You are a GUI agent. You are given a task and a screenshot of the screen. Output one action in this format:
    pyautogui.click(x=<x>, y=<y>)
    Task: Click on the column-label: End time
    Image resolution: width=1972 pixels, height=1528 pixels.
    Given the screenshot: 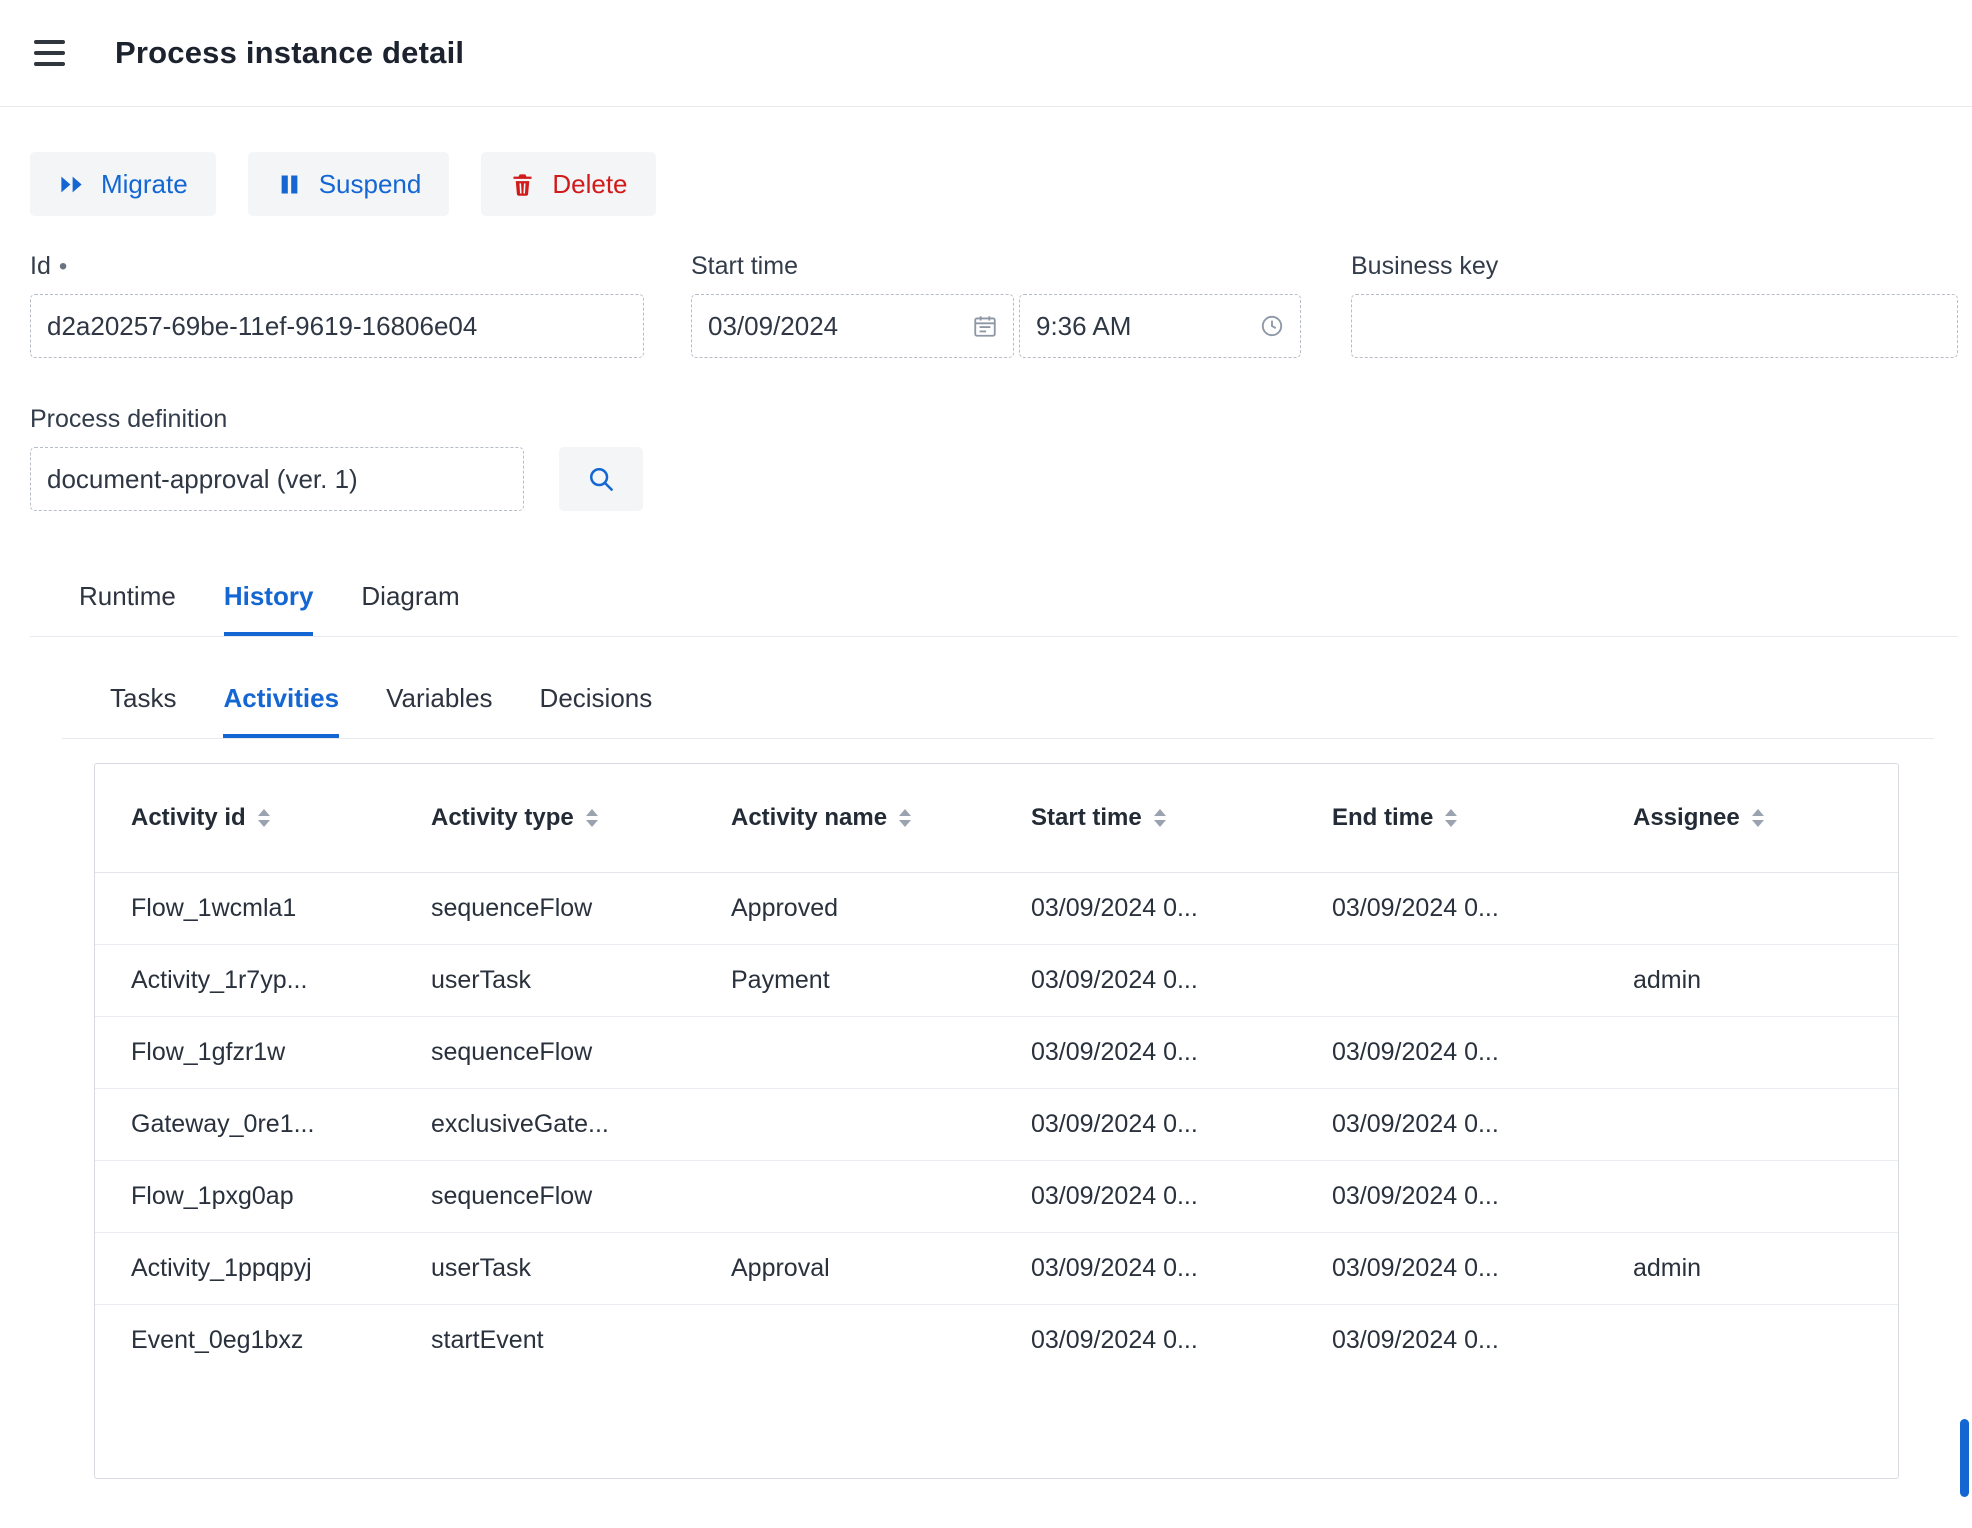 What is the action you would take?
    pyautogui.click(x=1383, y=817)
    